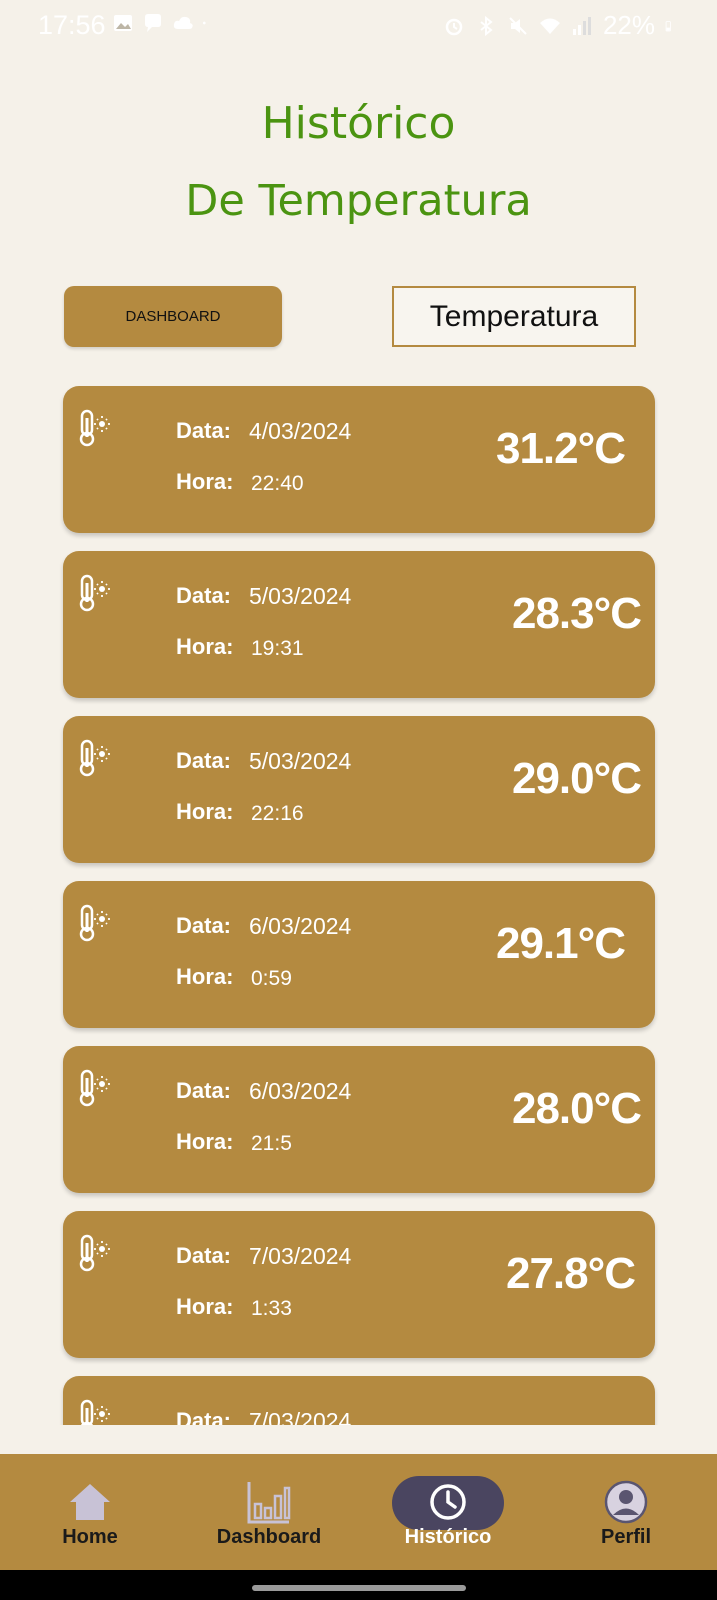  What do you see at coordinates (300, 431) in the screenshot?
I see `date-value: 4/03/2024` at bounding box center [300, 431].